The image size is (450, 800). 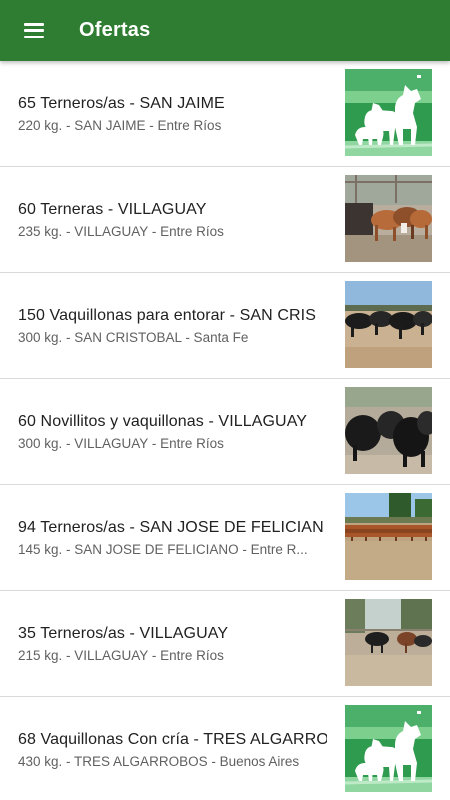 What do you see at coordinates (115, 30) in the screenshot?
I see `page-title: Ofertas` at bounding box center [115, 30].